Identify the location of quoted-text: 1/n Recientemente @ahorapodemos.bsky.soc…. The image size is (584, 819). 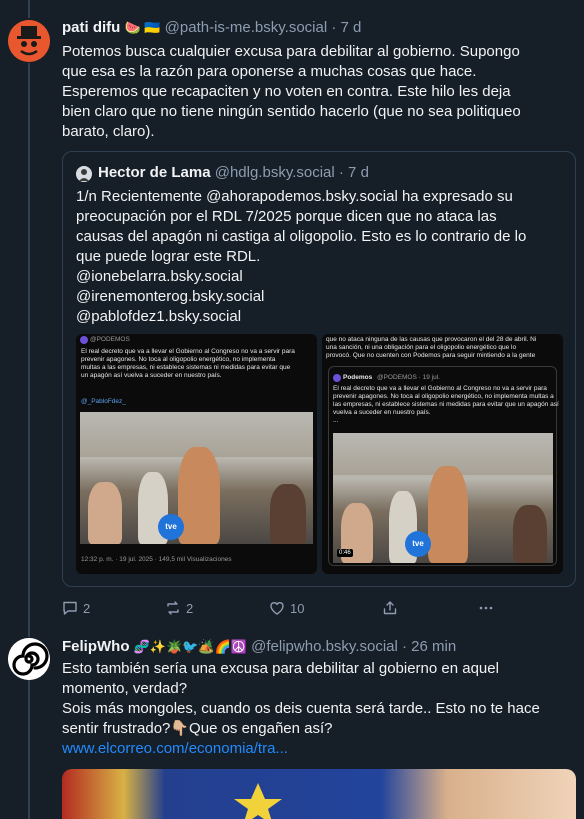
(301, 257).